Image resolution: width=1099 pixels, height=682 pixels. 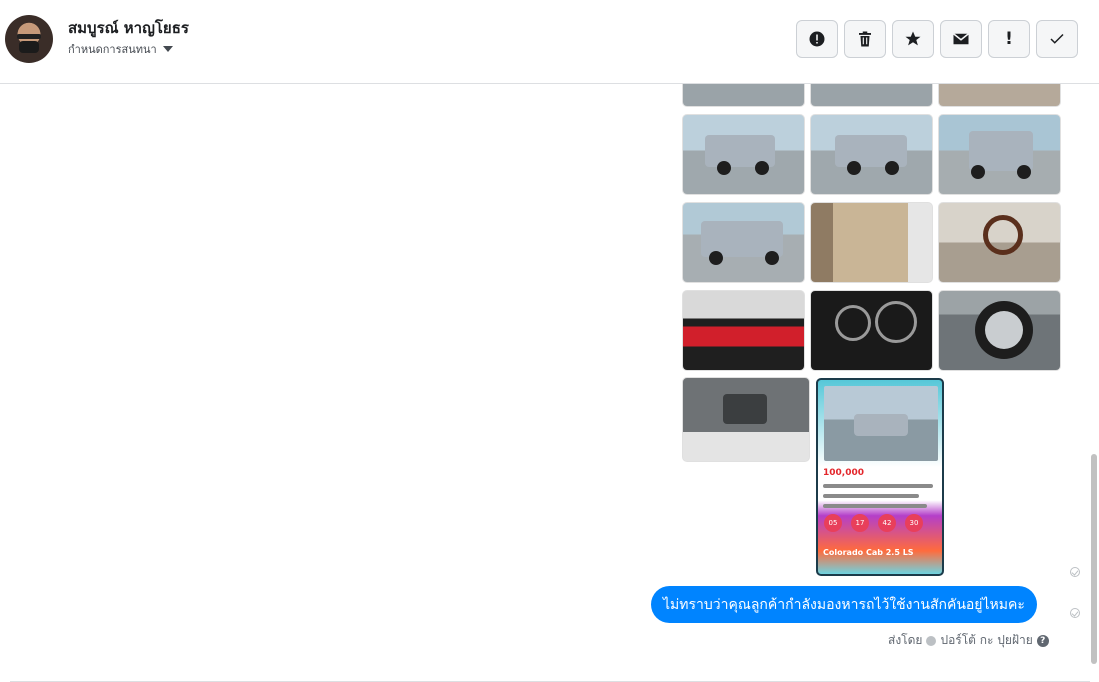 I want to click on mark-spam-button, so click(x=817, y=39).